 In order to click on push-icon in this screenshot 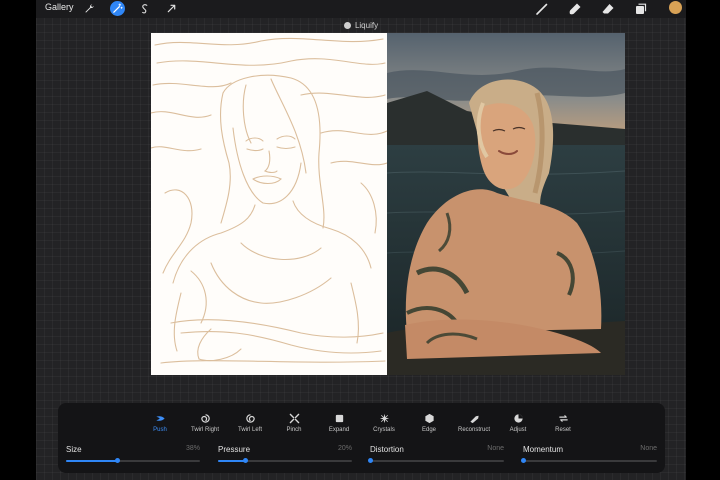, I will do `click(160, 418)`.